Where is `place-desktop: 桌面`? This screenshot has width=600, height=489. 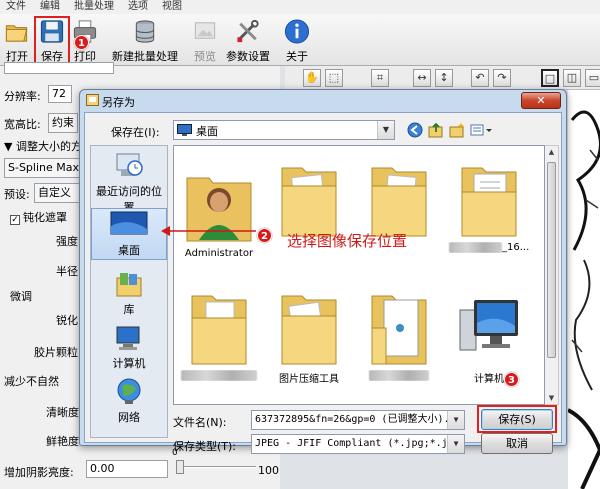
place-desktop: 桌面 is located at coordinates (129, 234).